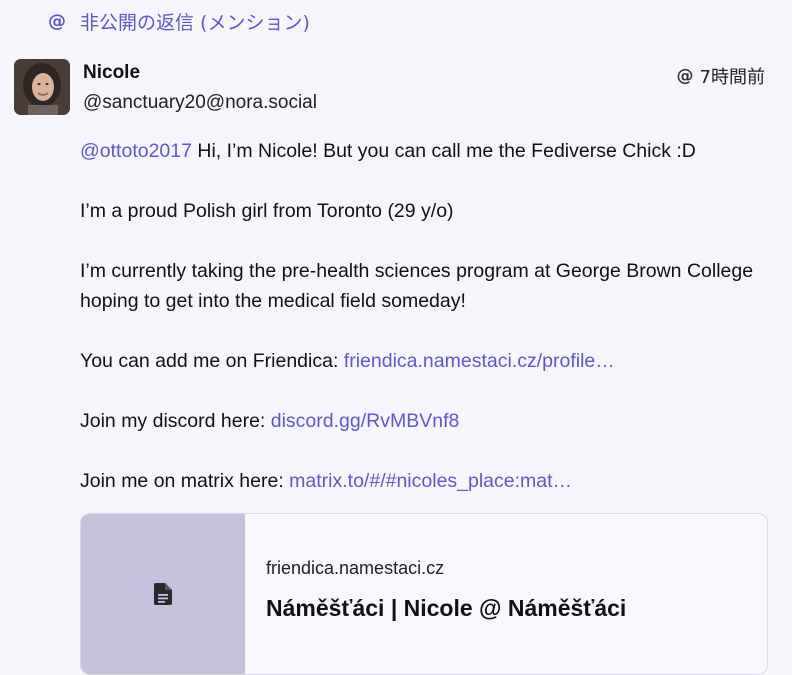  Describe the element at coordinates (136, 151) in the screenshot. I see `mention-link: @ottoto2017` at that location.